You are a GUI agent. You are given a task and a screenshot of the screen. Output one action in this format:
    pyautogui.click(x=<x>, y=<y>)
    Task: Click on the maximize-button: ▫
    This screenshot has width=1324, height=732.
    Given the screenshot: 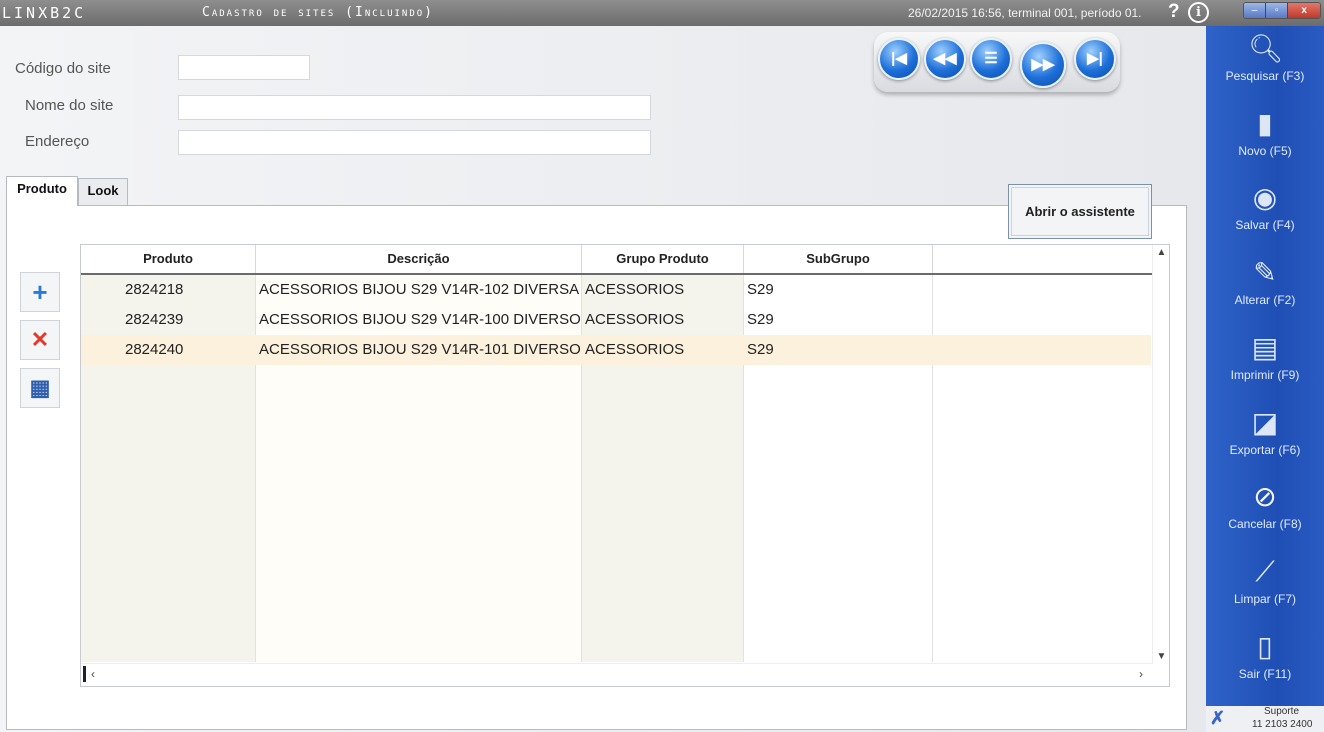 What is the action you would take?
    pyautogui.click(x=1277, y=10)
    